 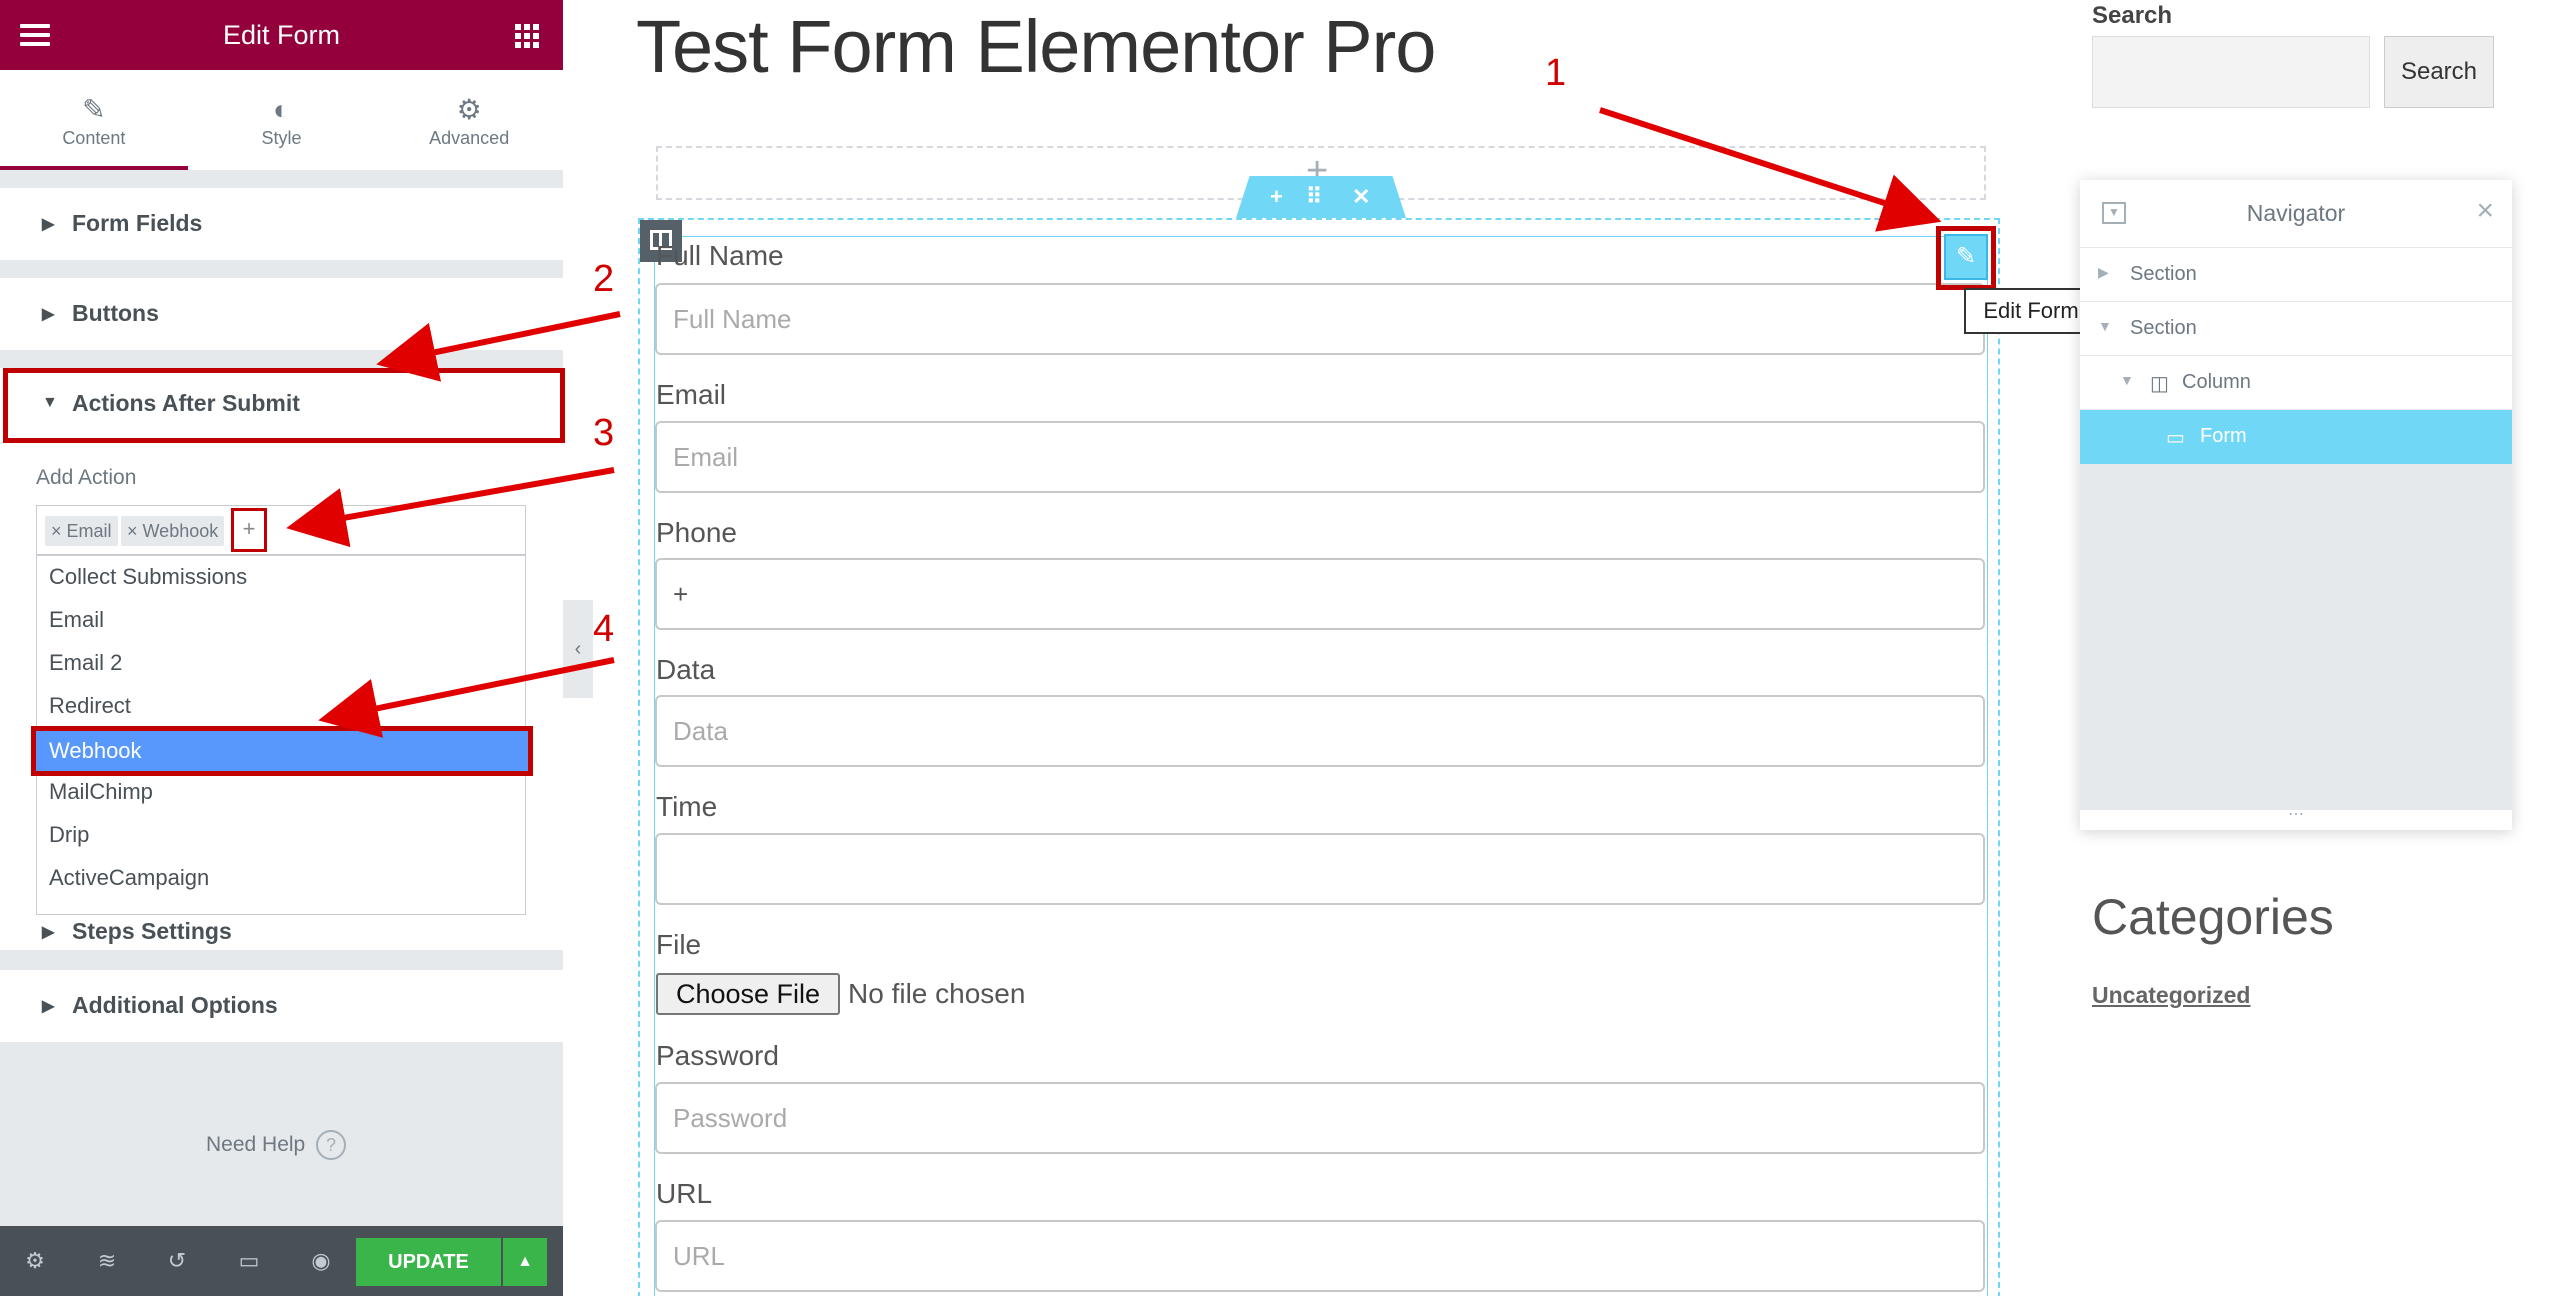 I want to click on close-icon: ✕, so click(x=1361, y=197).